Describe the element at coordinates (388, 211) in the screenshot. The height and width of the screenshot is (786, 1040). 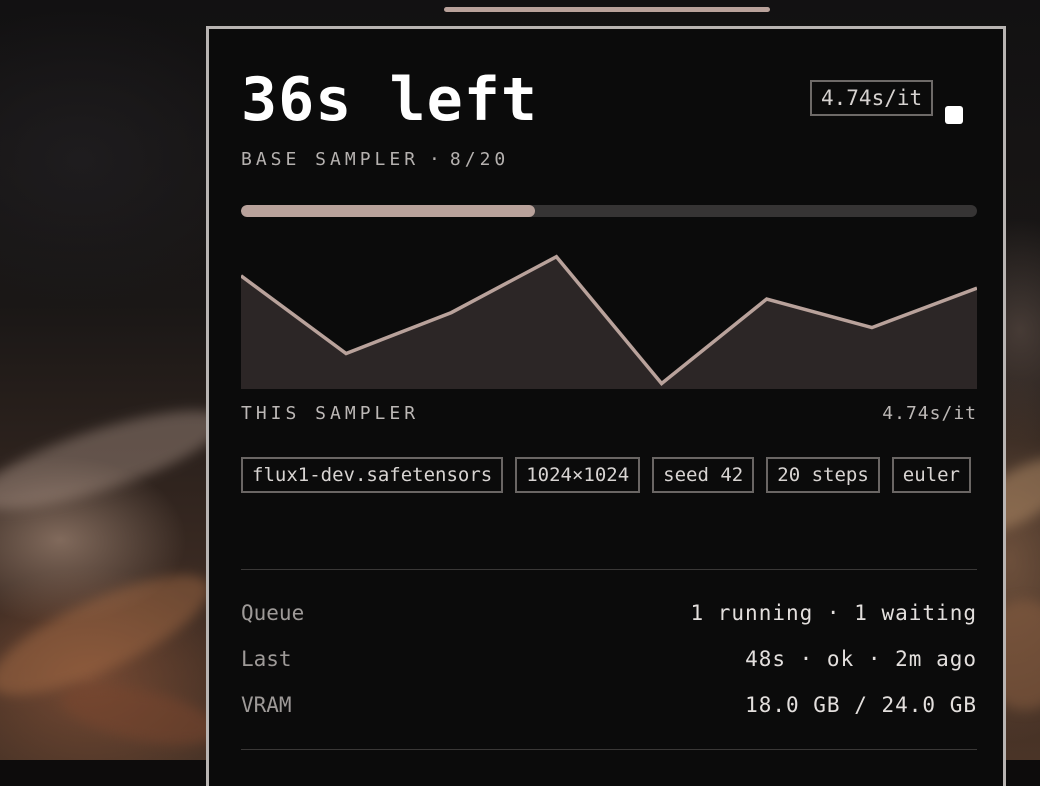
I see `progress-bar-fill` at that location.